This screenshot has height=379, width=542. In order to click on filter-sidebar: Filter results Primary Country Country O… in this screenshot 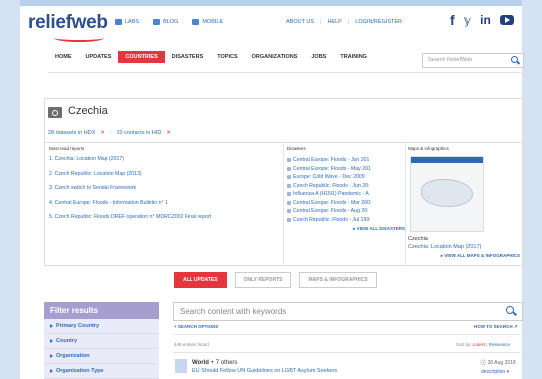, I will do `click(101, 340)`.